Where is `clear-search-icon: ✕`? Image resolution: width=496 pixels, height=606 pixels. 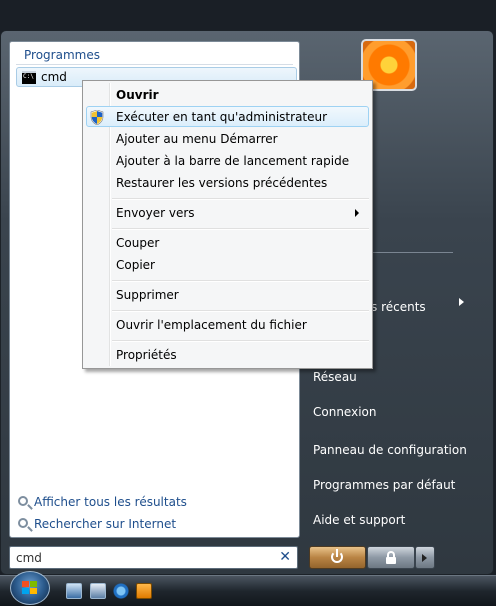
clear-search-icon: ✕ is located at coordinates (285, 557).